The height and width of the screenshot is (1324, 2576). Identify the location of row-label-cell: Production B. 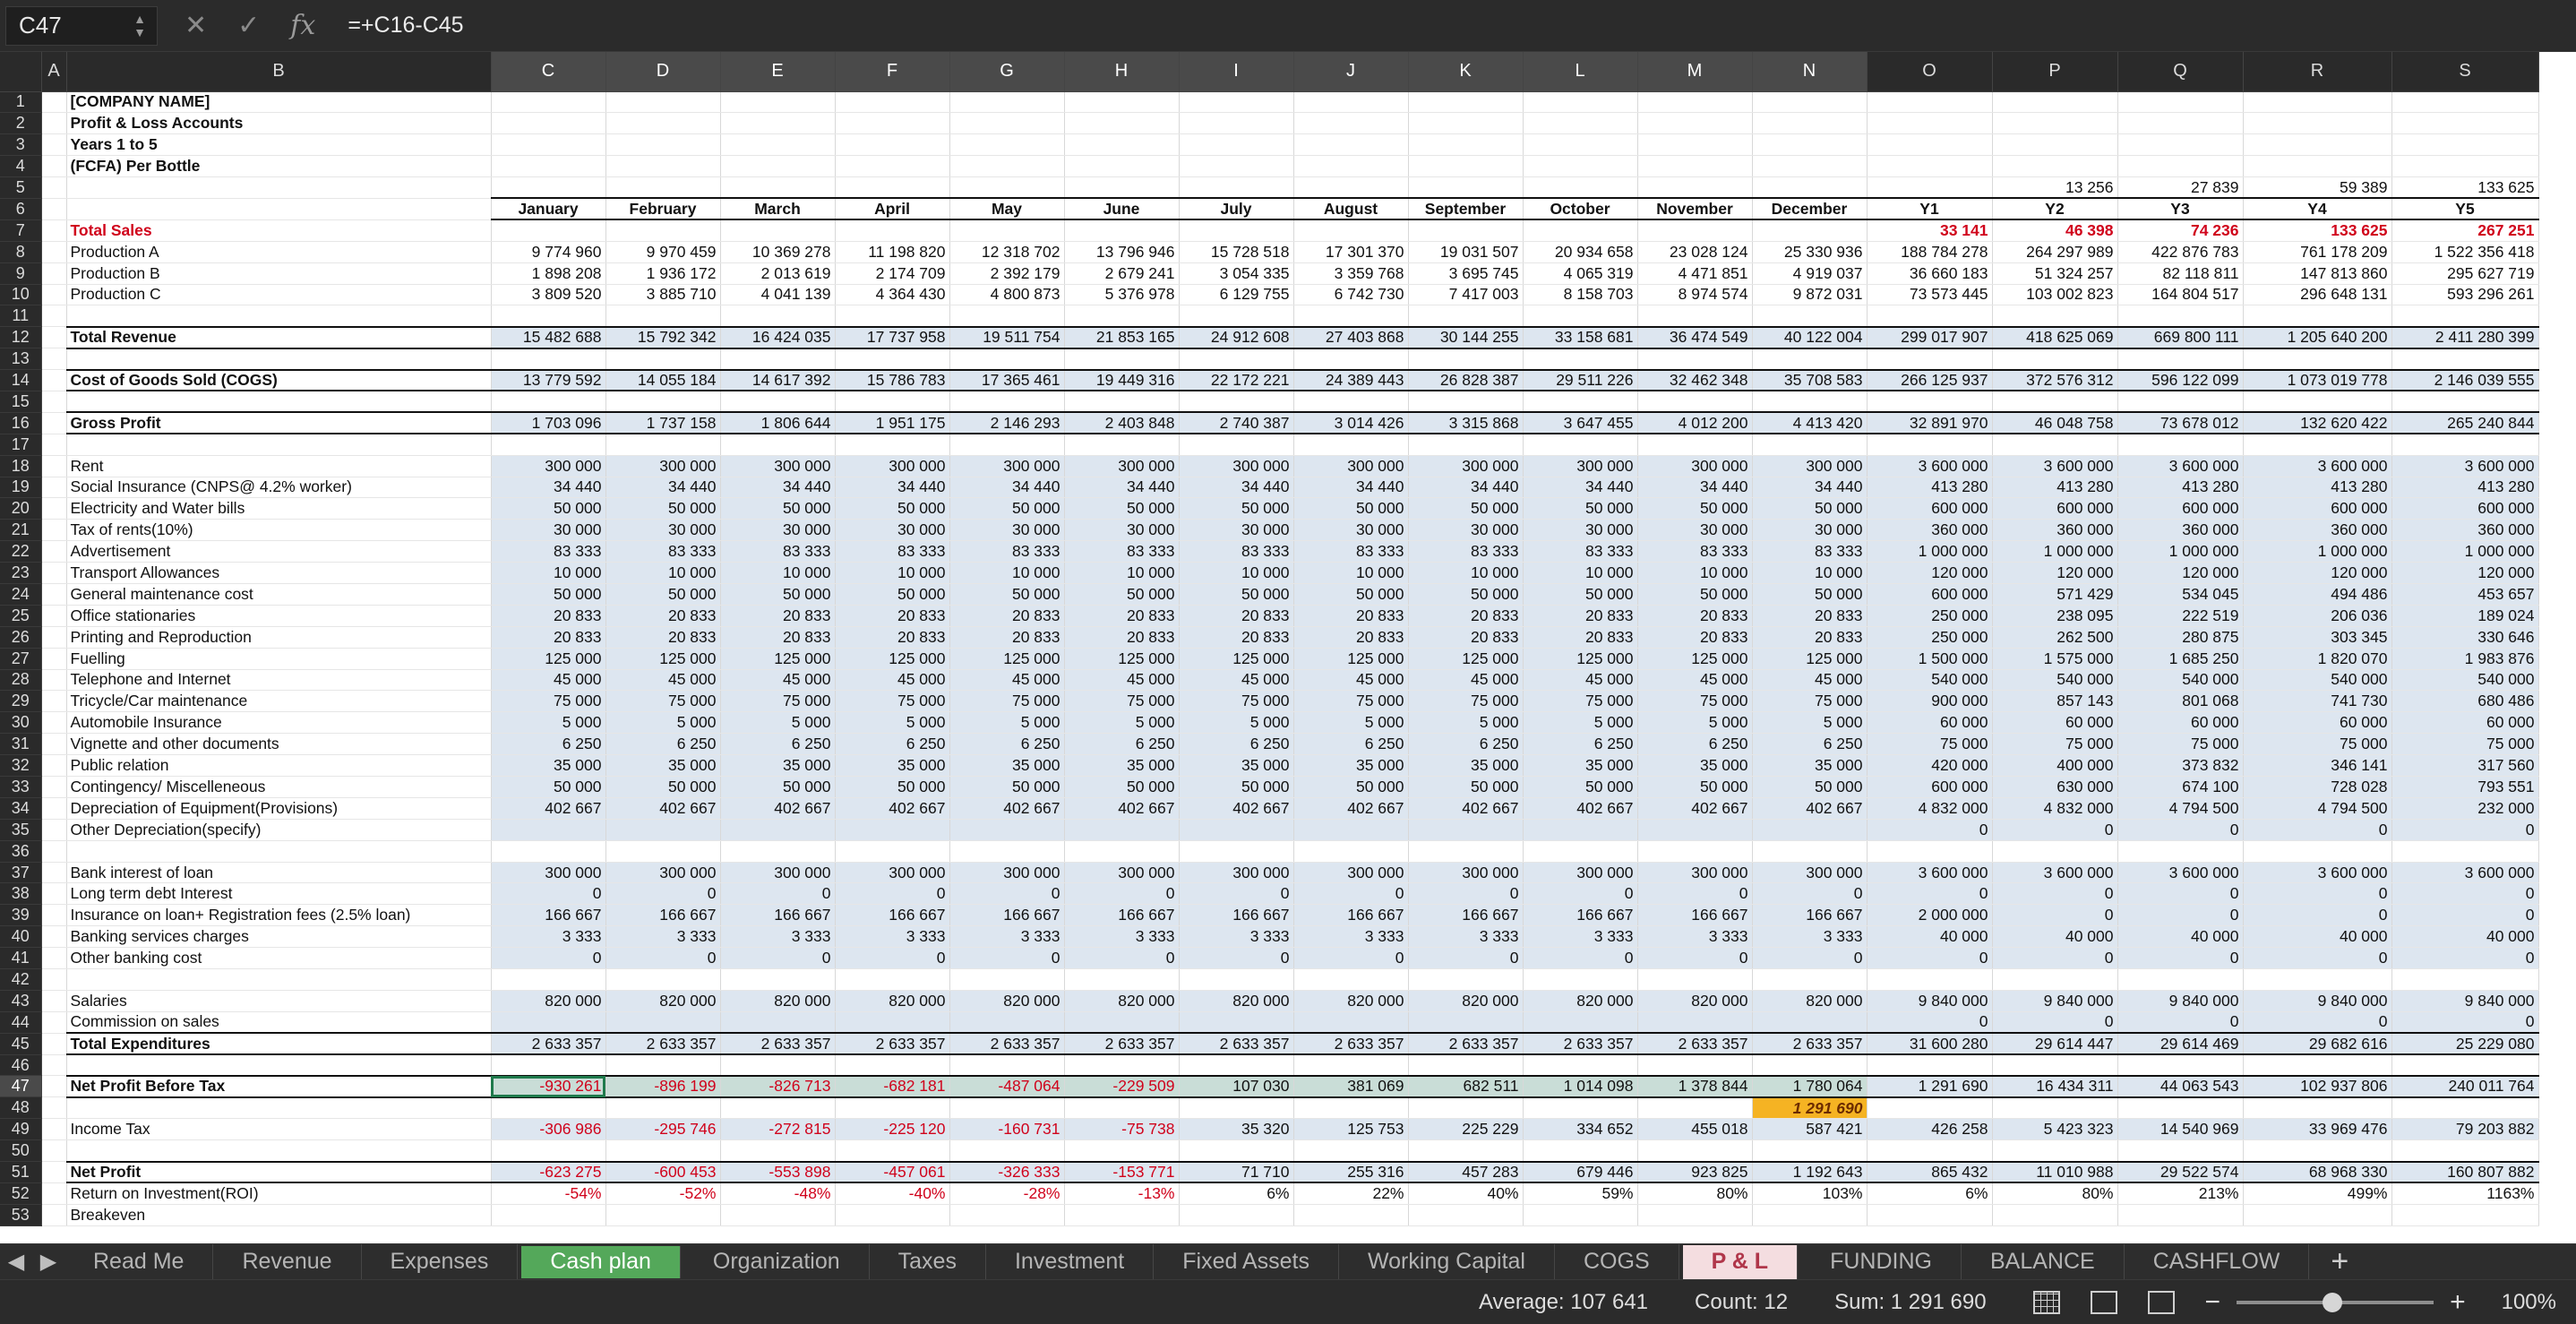
(279, 273).